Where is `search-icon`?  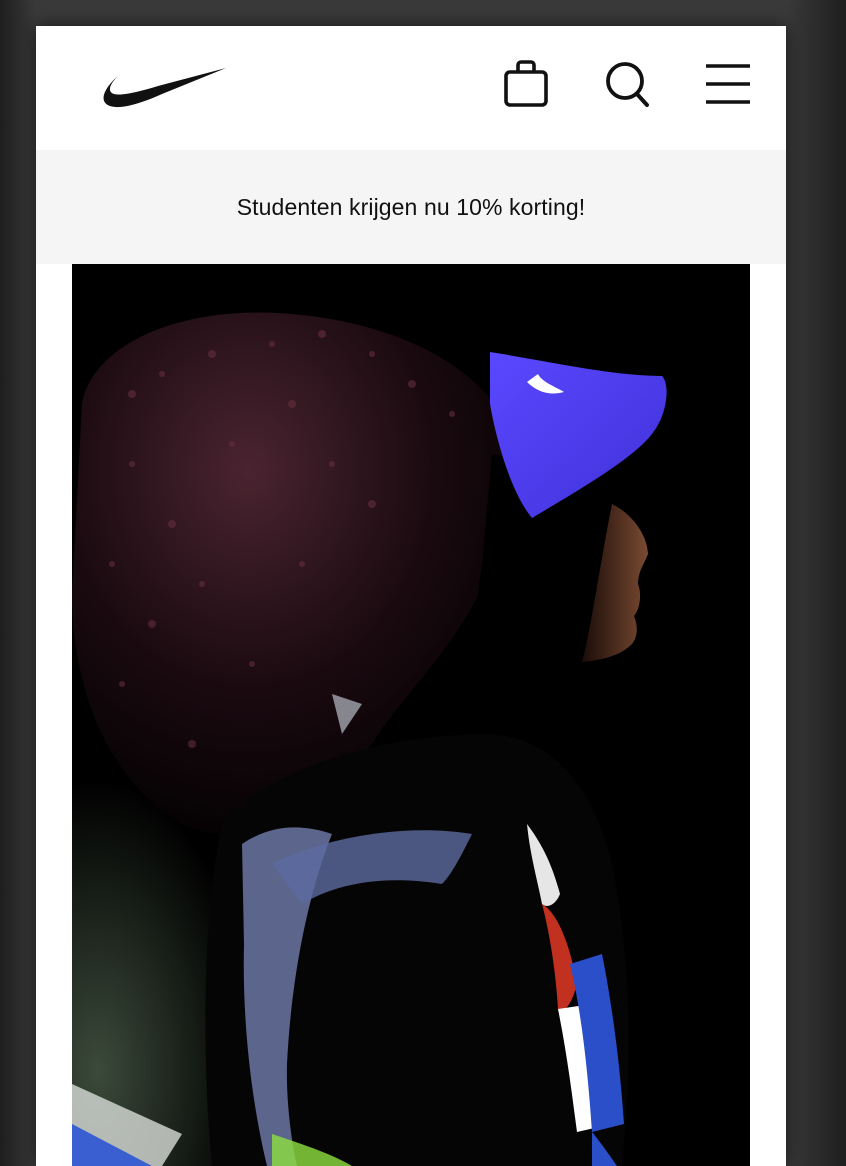
search-icon is located at coordinates (627, 84).